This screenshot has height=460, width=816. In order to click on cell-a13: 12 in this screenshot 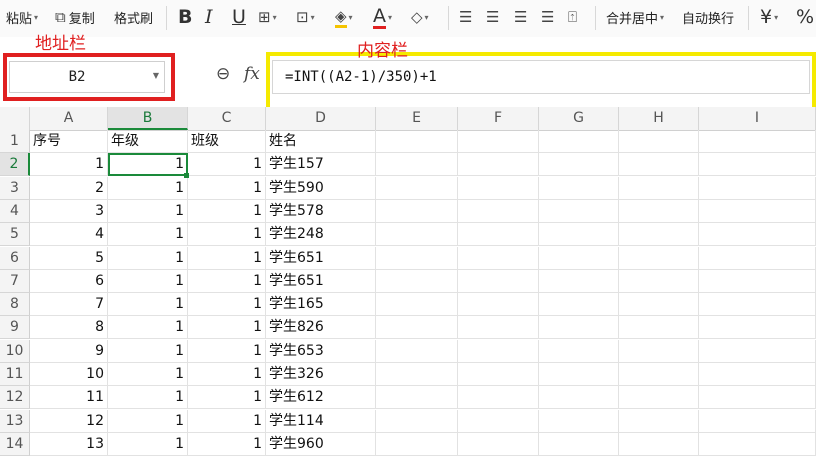, I will do `click(69, 421)`.